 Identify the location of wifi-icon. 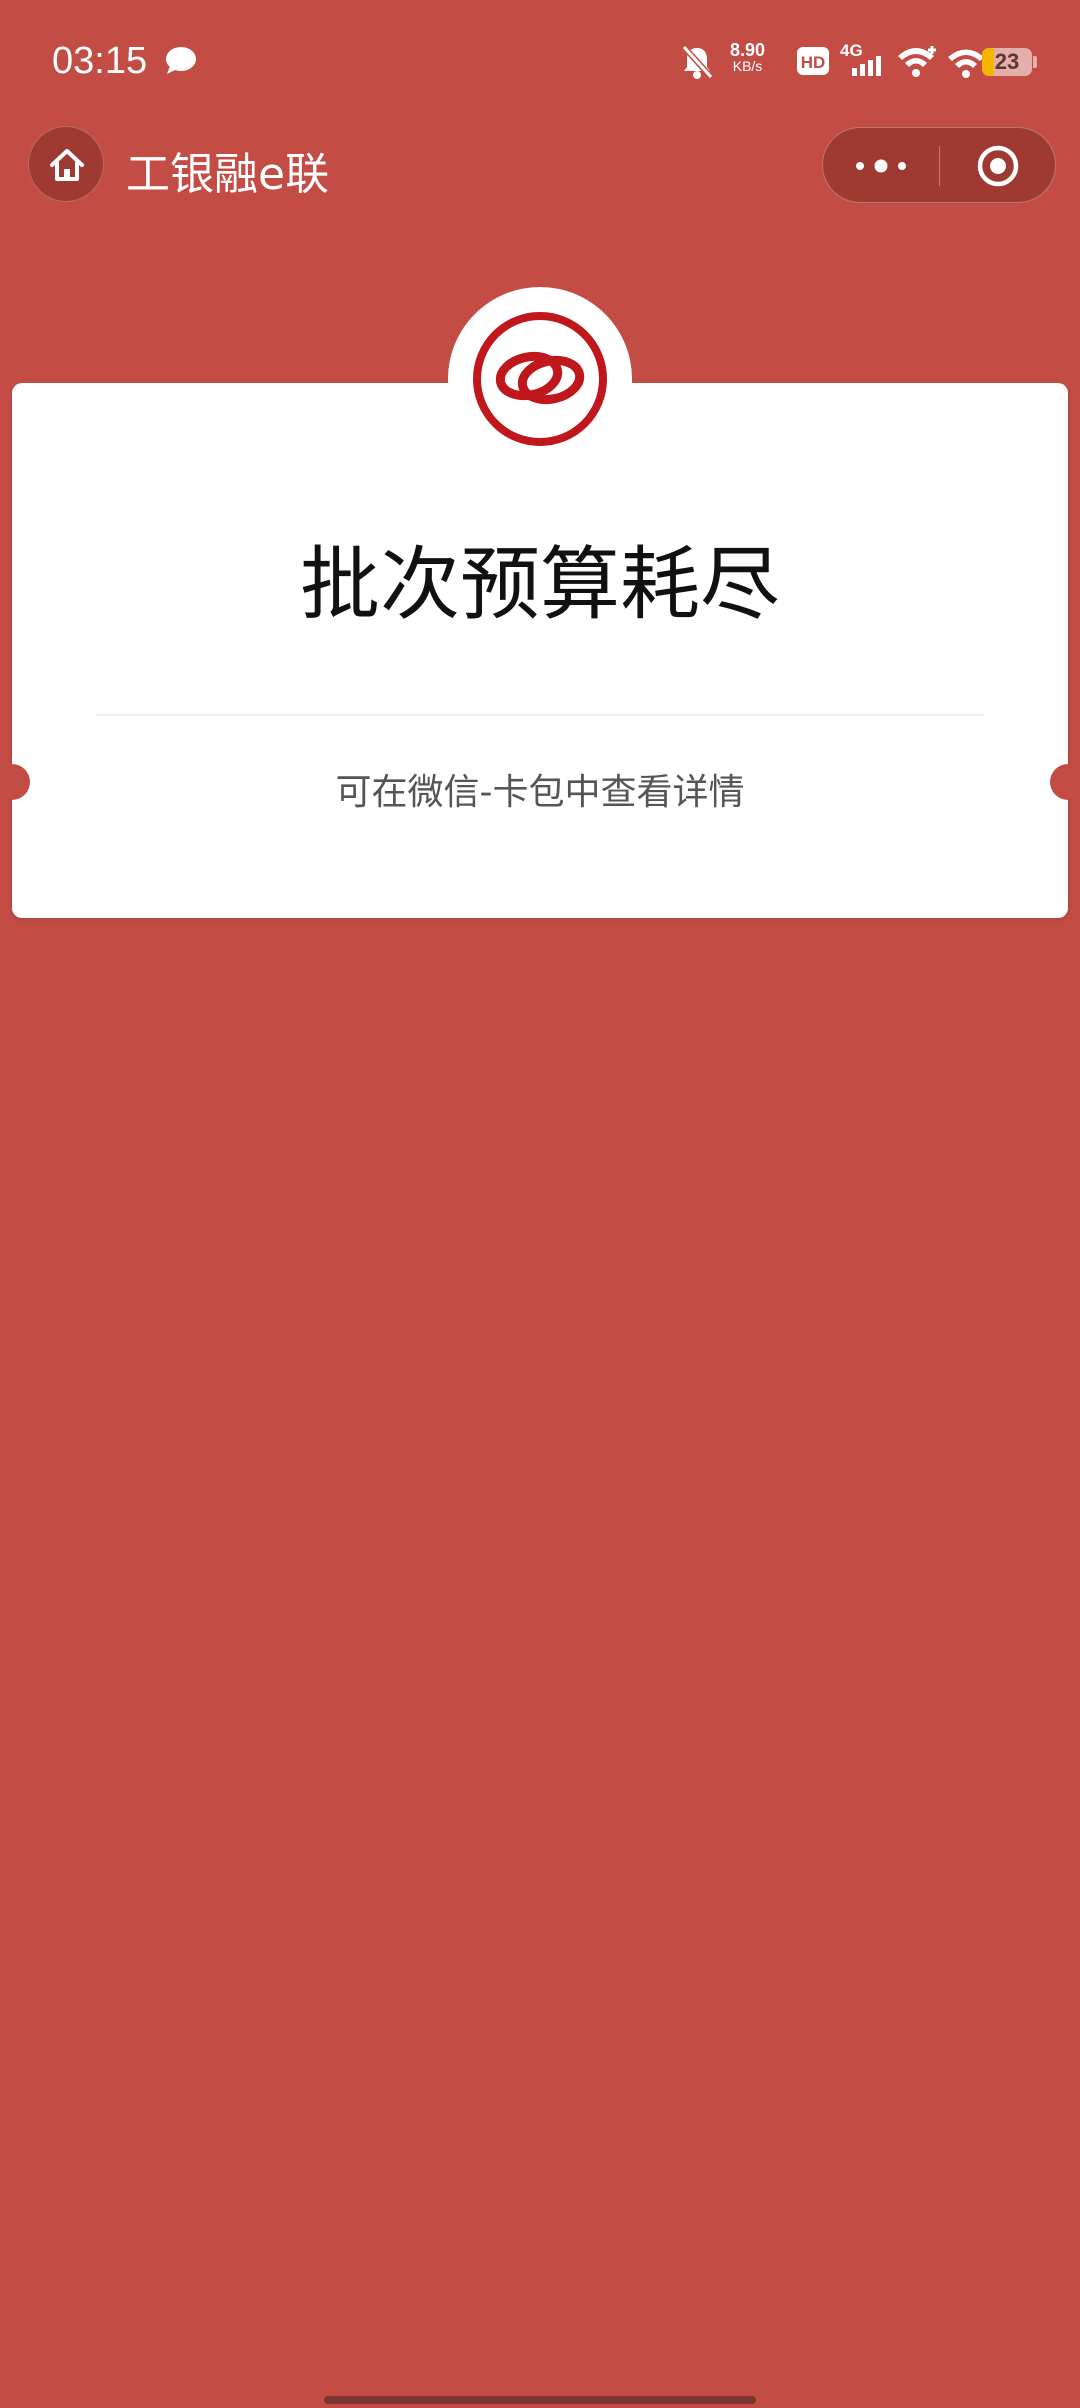
(966, 65).